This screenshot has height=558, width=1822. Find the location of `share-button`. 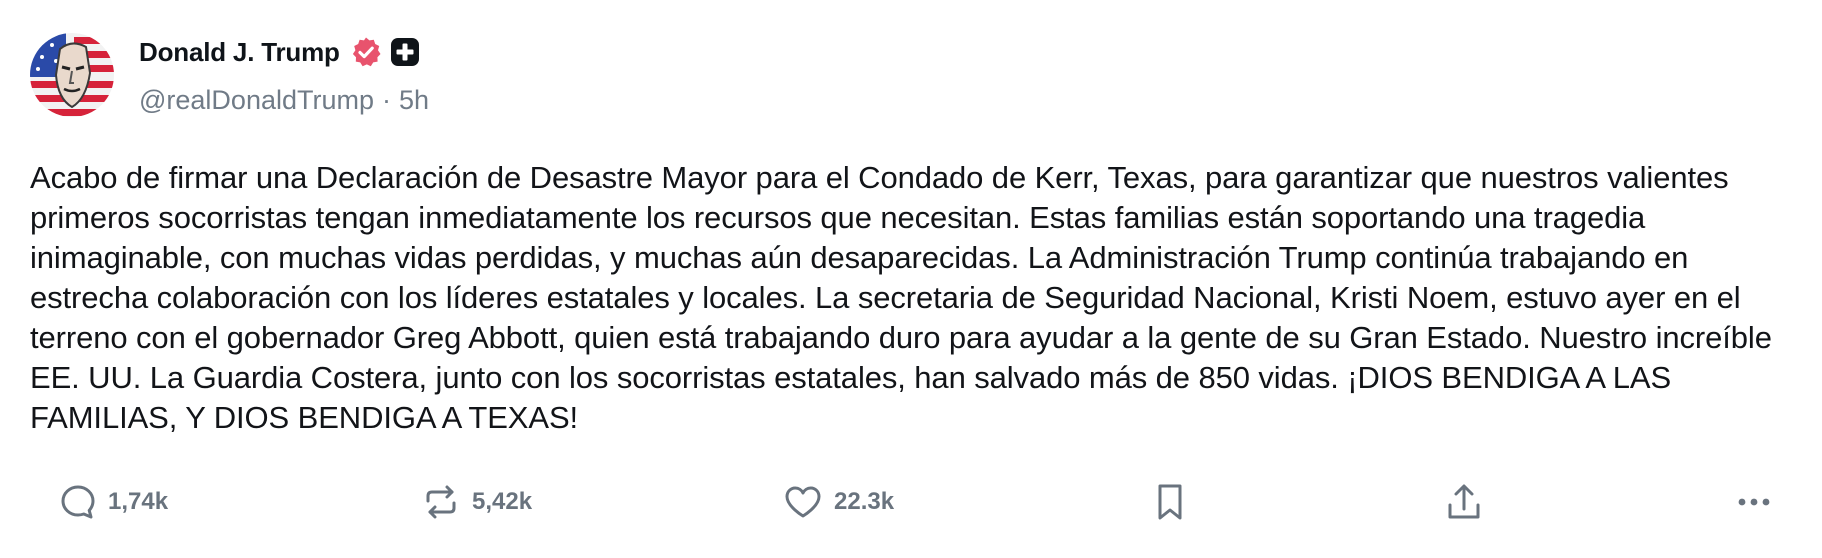

share-button is located at coordinates (1464, 502).